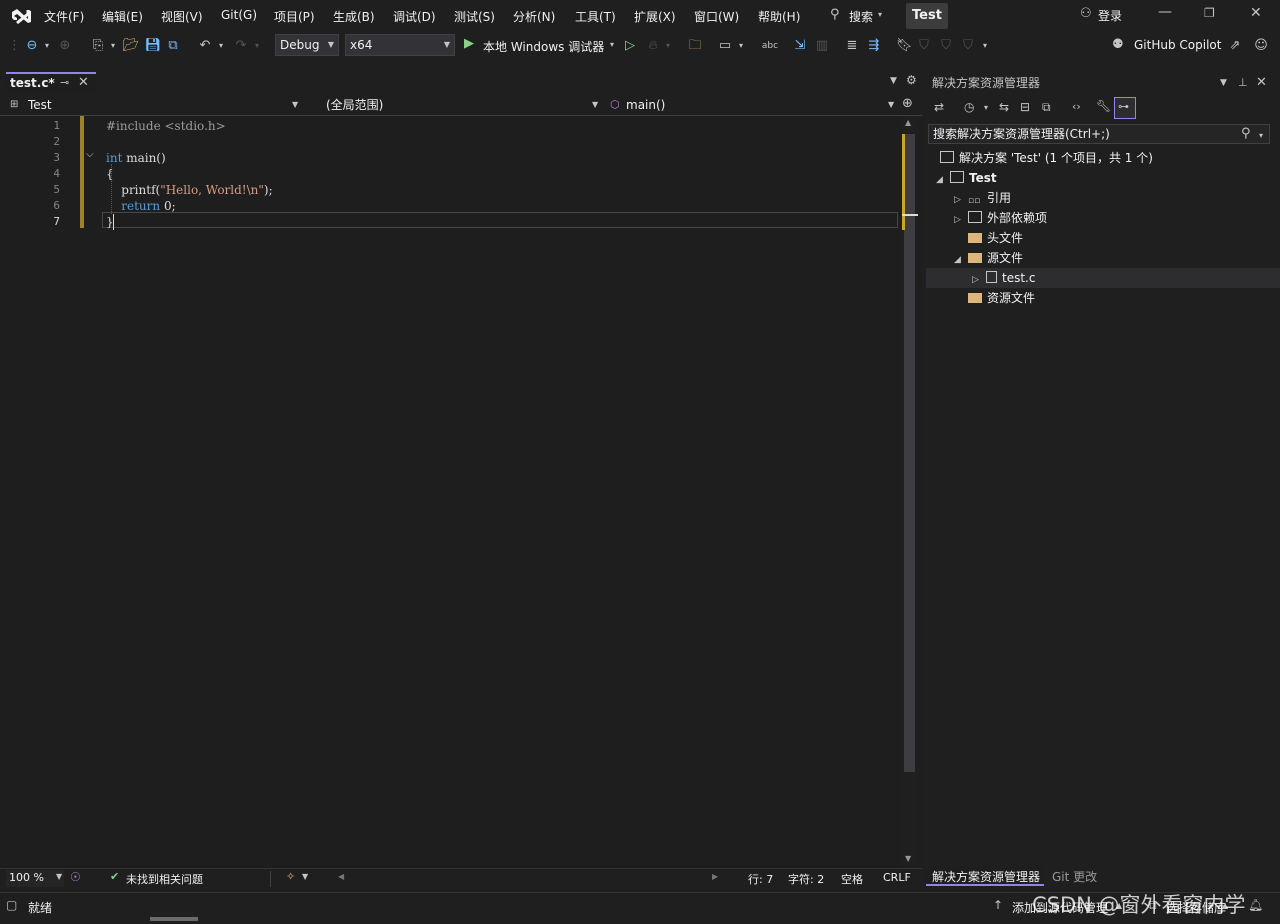  I want to click on output-window-icon: ▢, so click(11, 905).